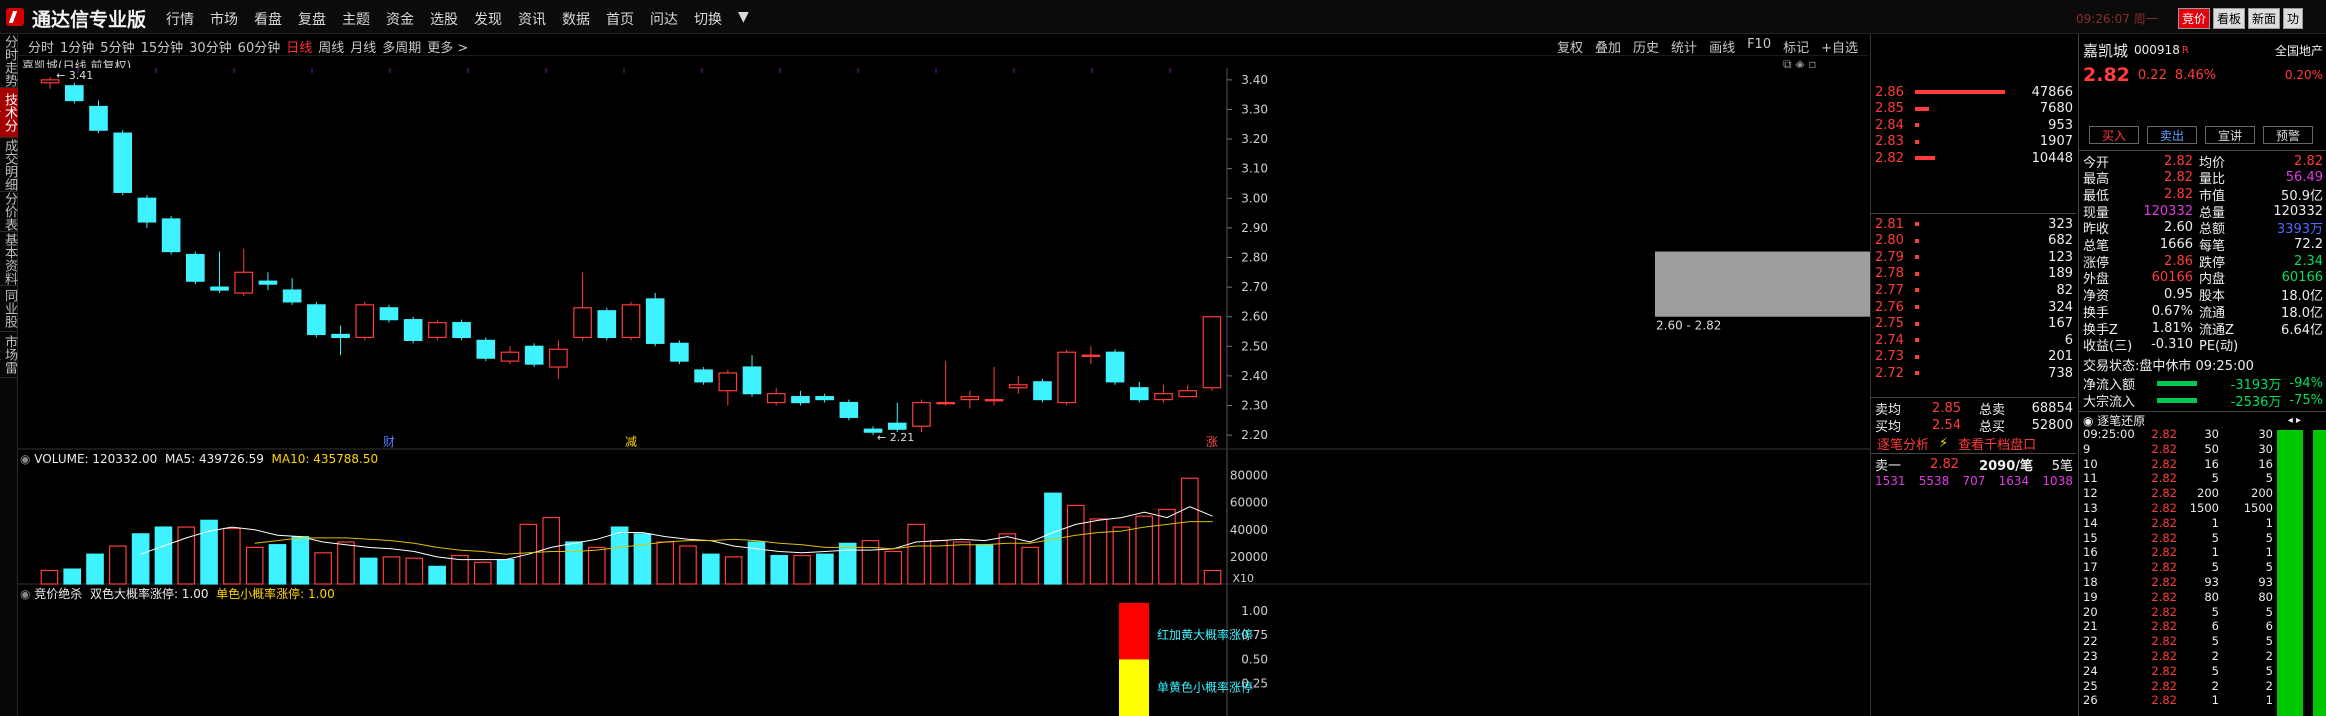 The height and width of the screenshot is (716, 2326). Describe the element at coordinates (9, 309) in the screenshot. I see `left-tab: 同业股10` at that location.